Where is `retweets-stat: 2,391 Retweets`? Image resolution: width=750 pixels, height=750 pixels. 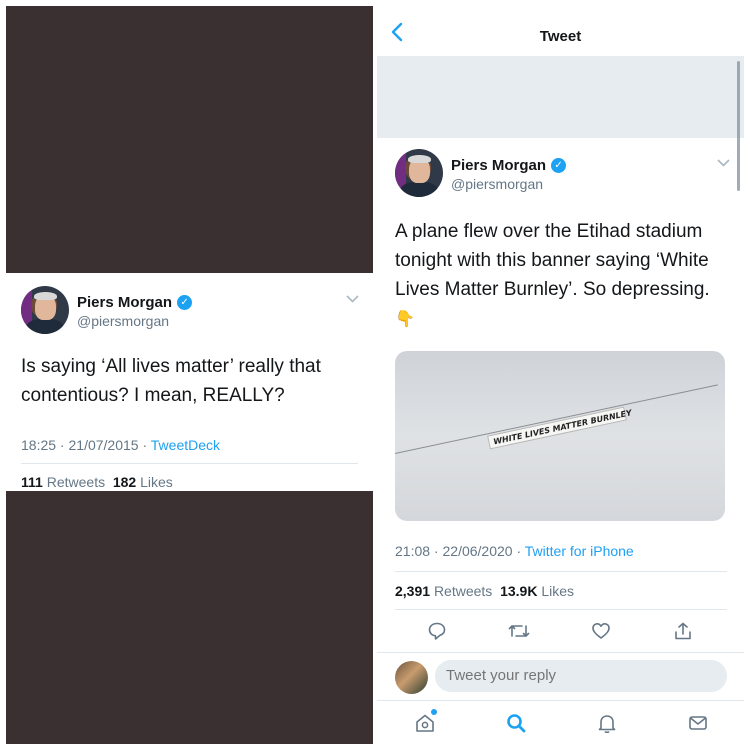 retweets-stat: 2,391 Retweets is located at coordinates (443, 591).